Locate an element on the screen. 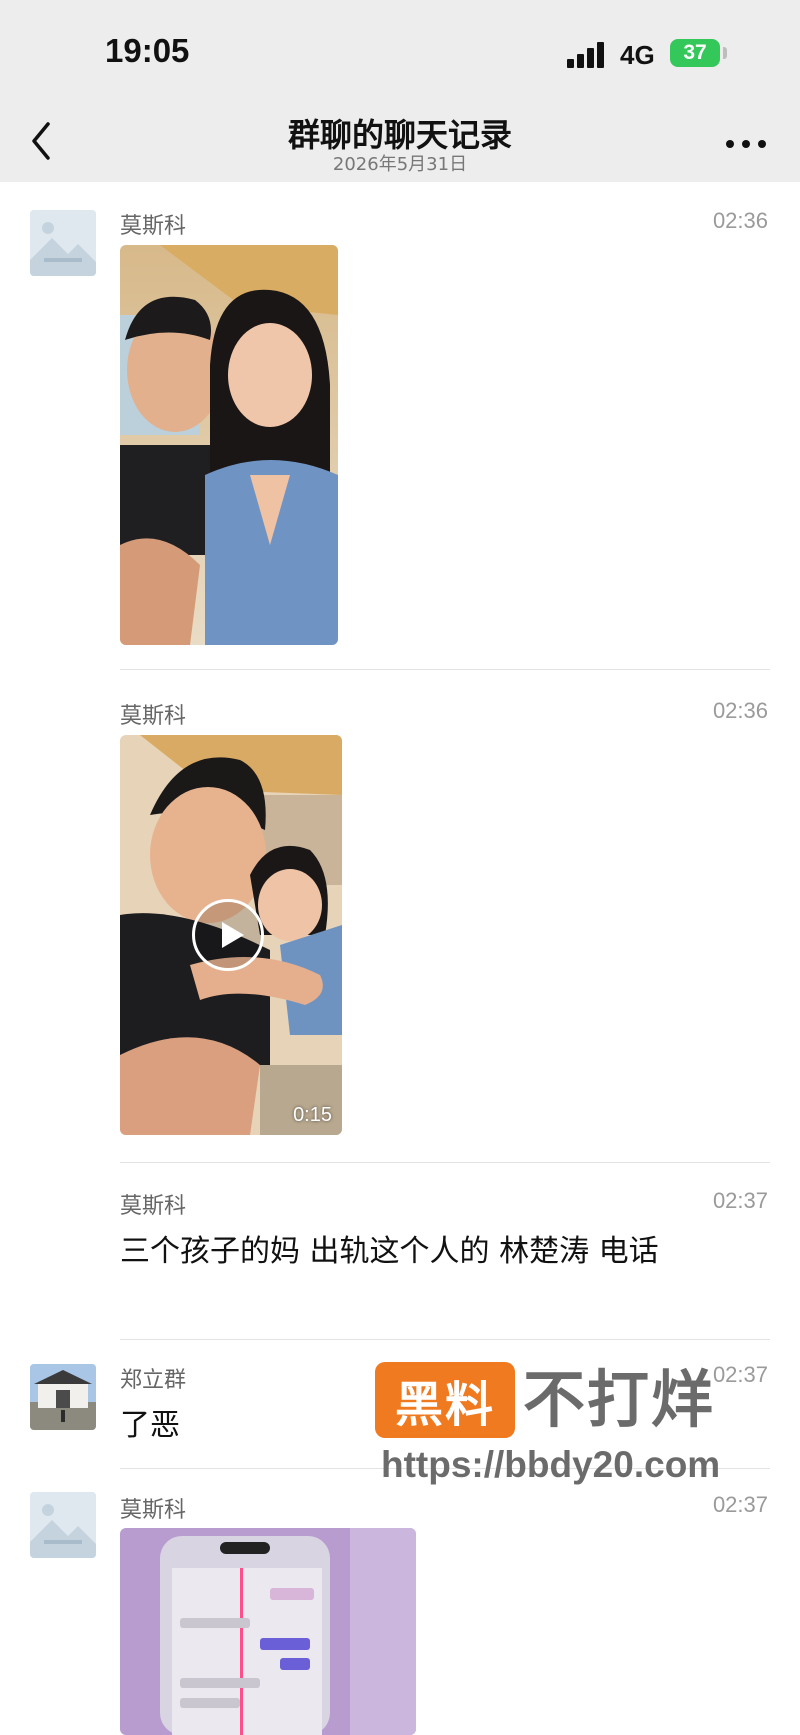 The image size is (800, 1735). battery-tip is located at coordinates (725, 53).